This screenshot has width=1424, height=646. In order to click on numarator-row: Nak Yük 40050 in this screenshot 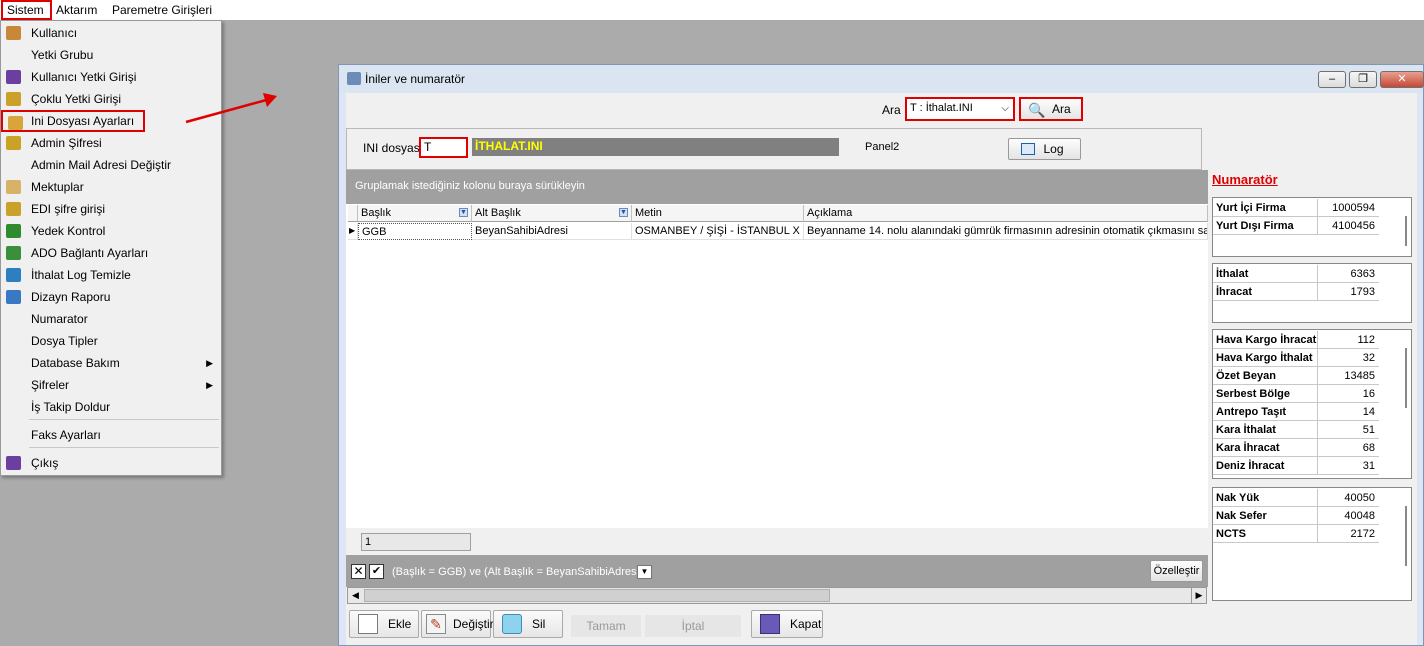, I will do `click(1296, 498)`.